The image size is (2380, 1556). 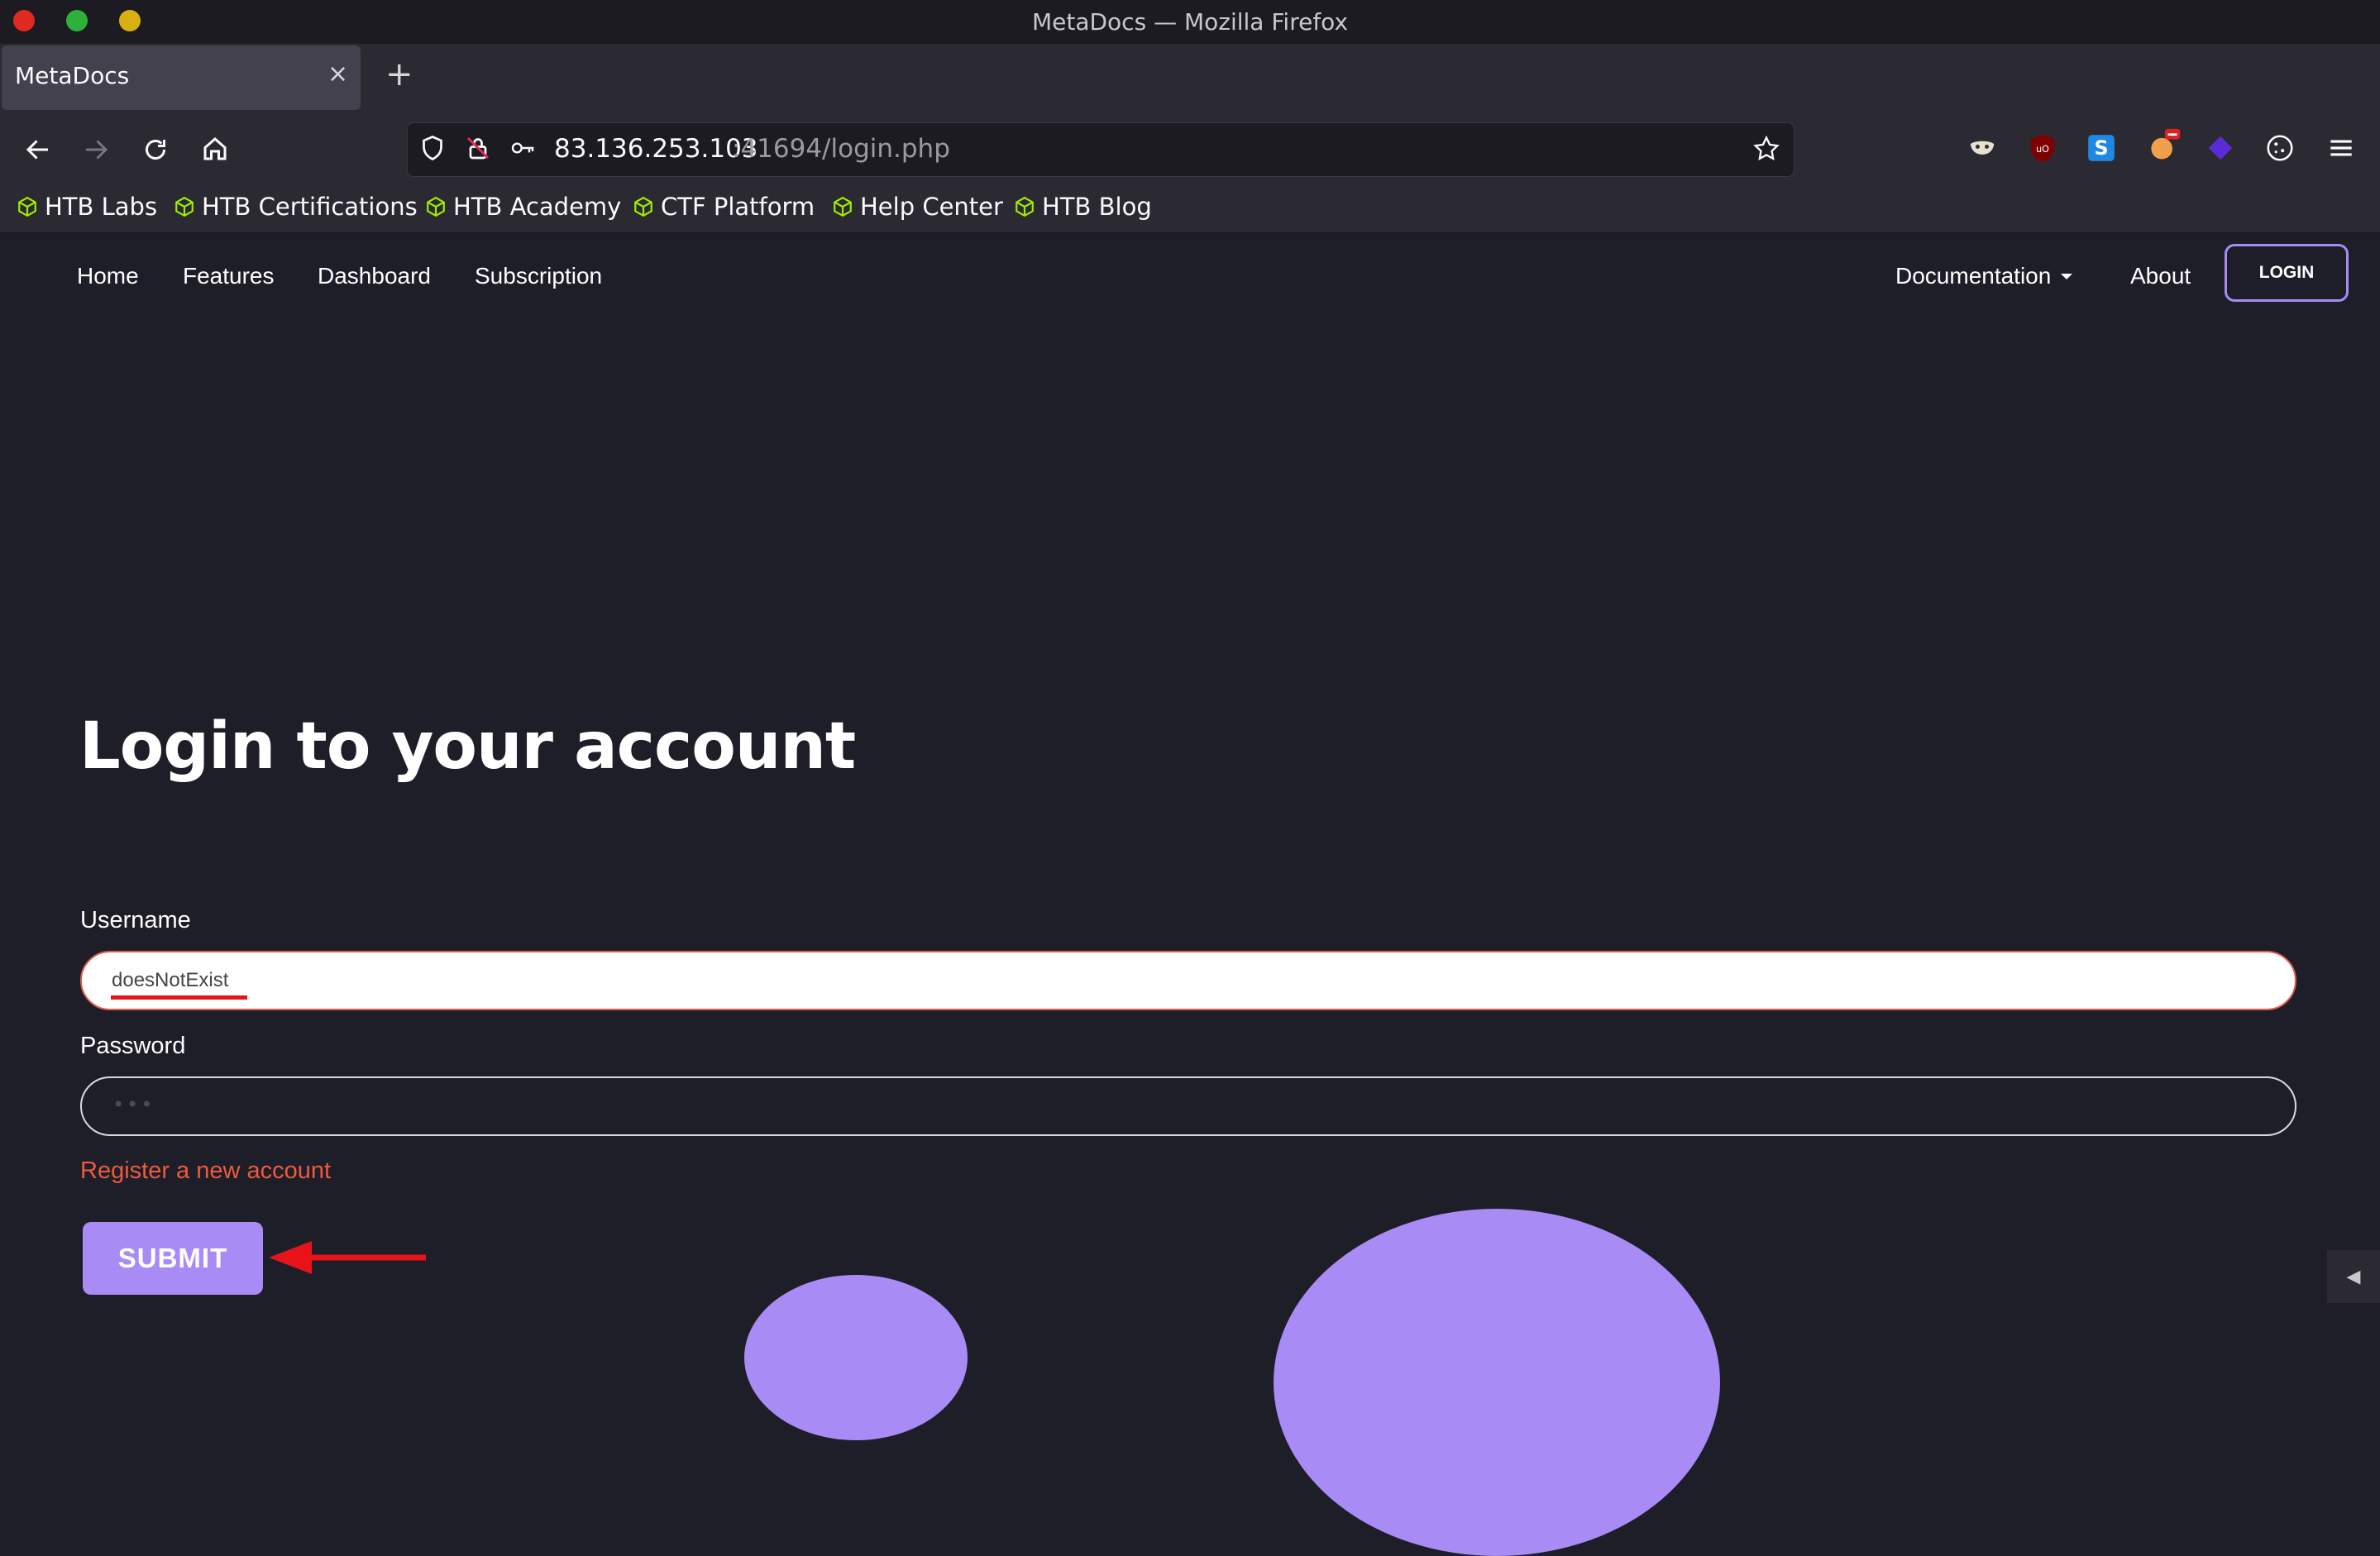 What do you see at coordinates (432, 148) in the screenshot?
I see `tracking-shield-icon` at bounding box center [432, 148].